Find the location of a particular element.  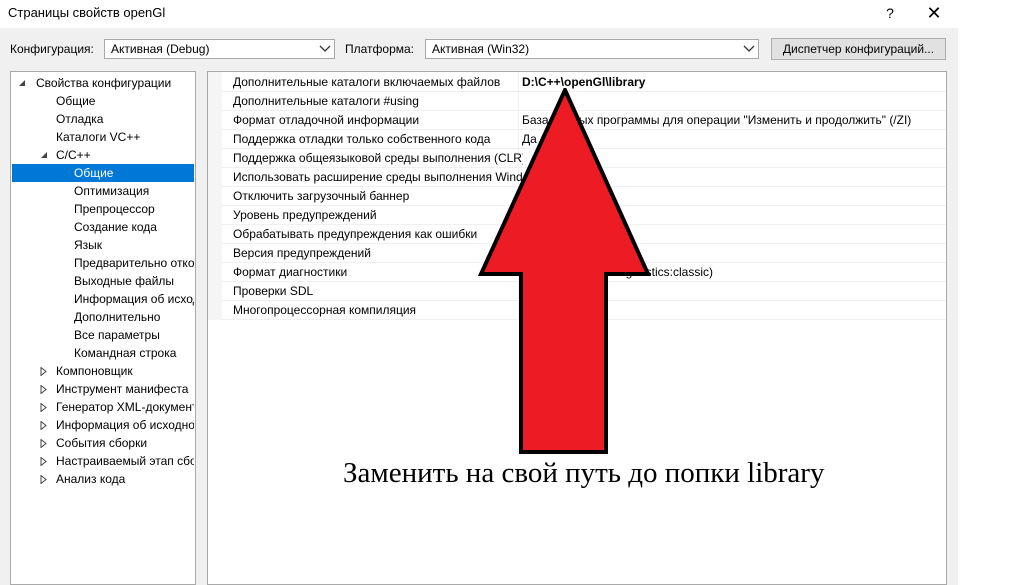

tree-item-label: Выходные файлы is located at coordinates (124, 281).